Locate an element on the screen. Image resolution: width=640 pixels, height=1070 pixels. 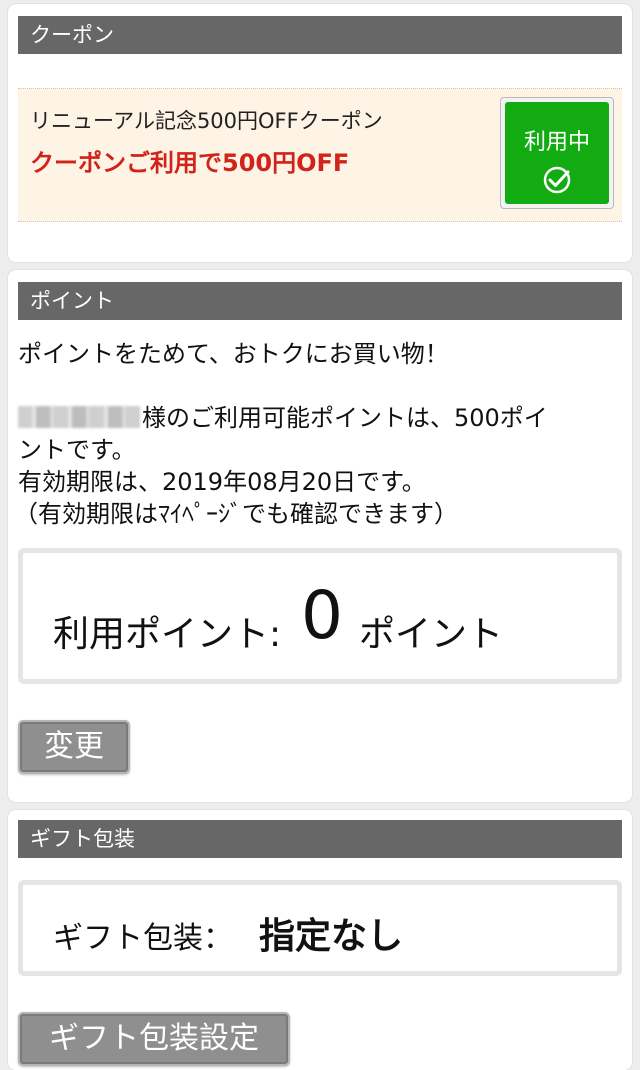
coupon-in-use-label: 利用中 is located at coordinates (556, 142).